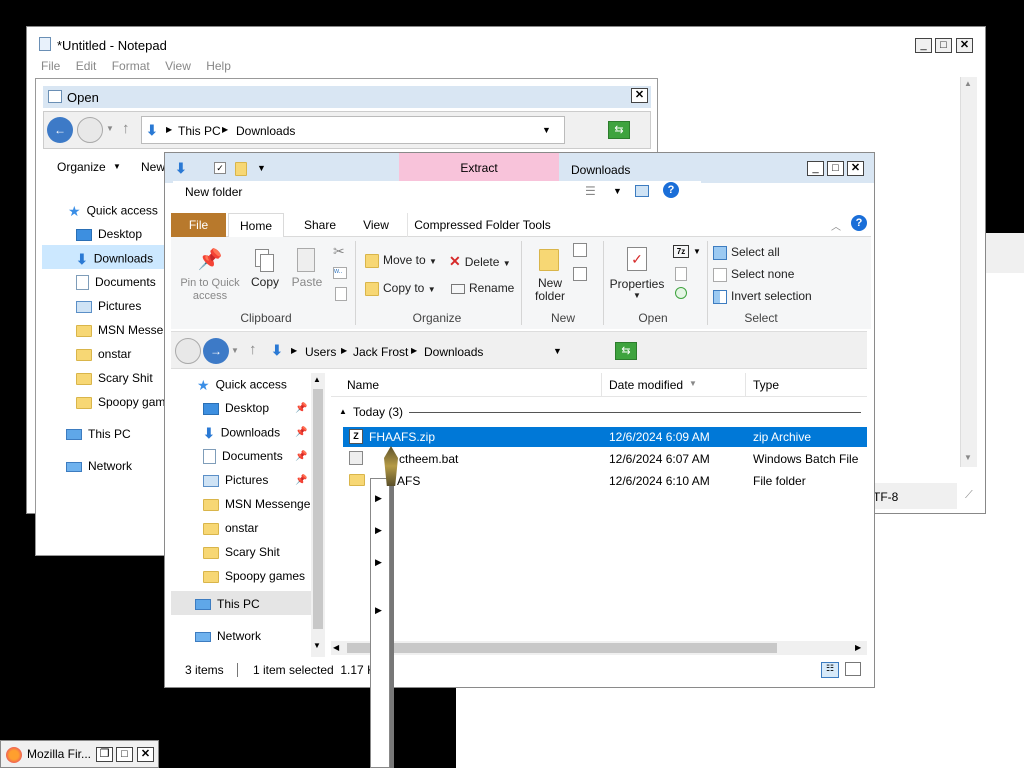 The width and height of the screenshot is (1024, 768). Describe the element at coordinates (859, 223) in the screenshot. I see `ribbon-help-icon: ?` at that location.